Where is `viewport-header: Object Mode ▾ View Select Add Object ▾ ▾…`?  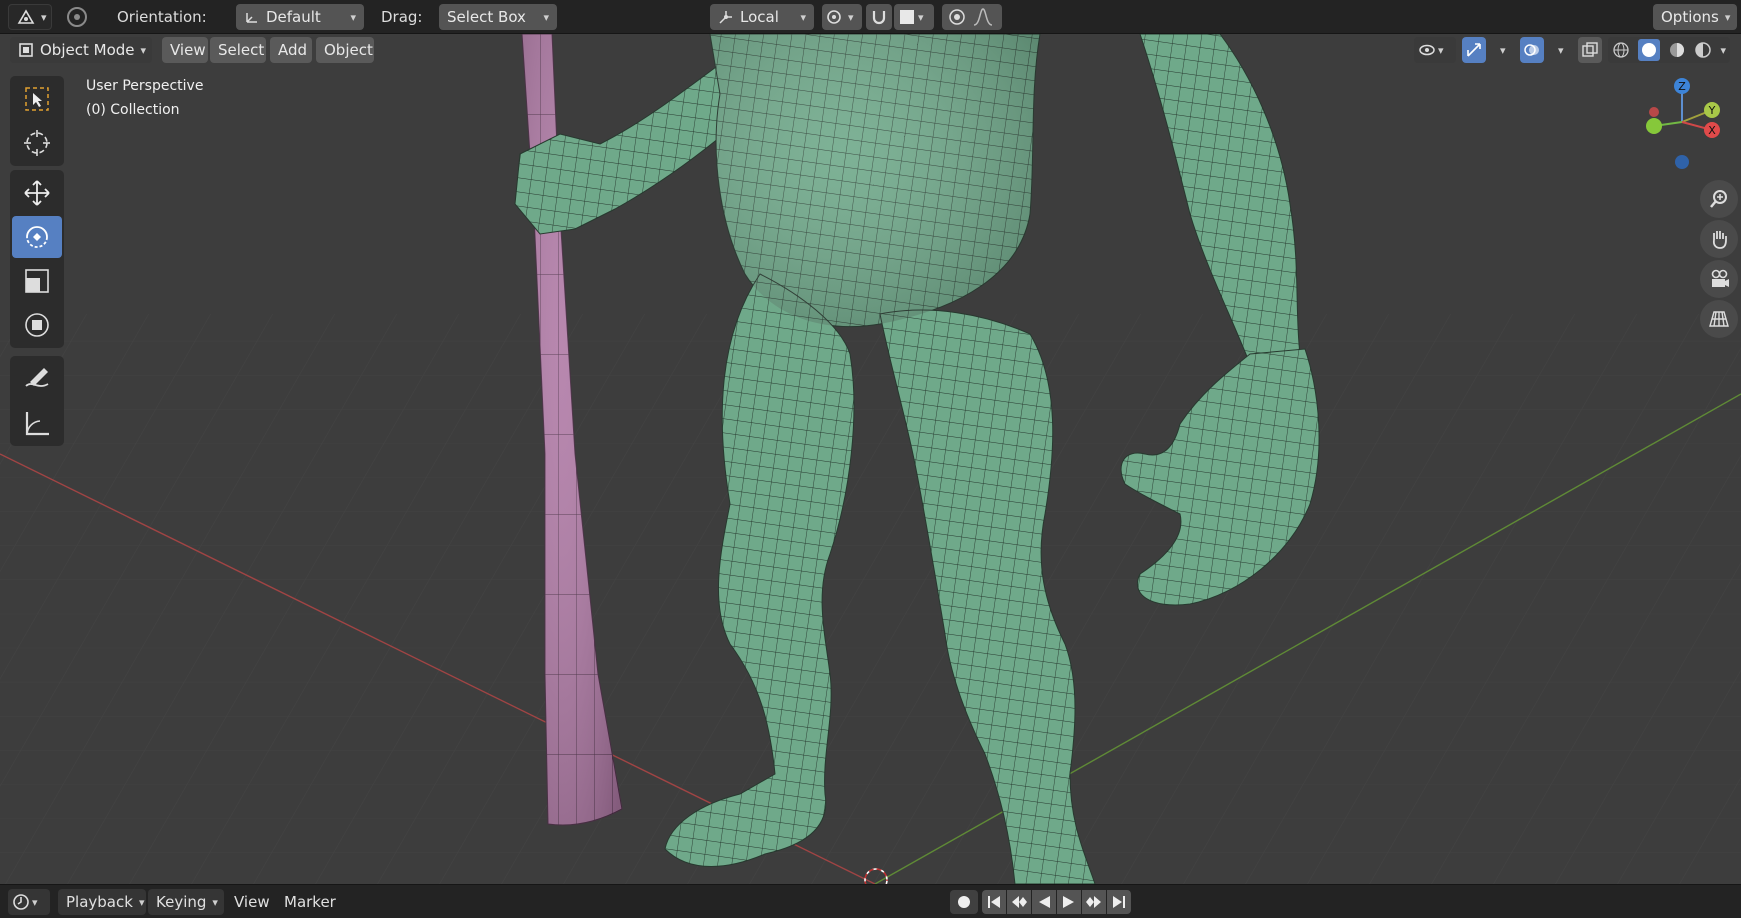 viewport-header: Object Mode ▾ View Select Add Object ▾ ▾… is located at coordinates (870, 50).